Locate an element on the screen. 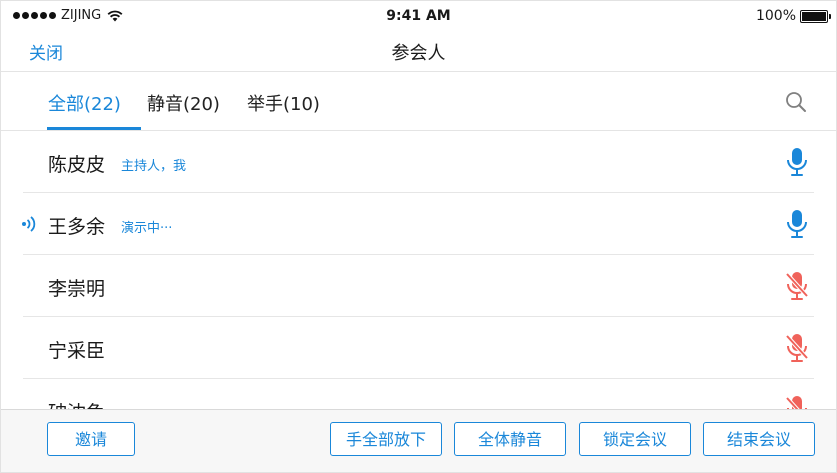  participant-name: 陈皮皮 is located at coordinates (77, 165).